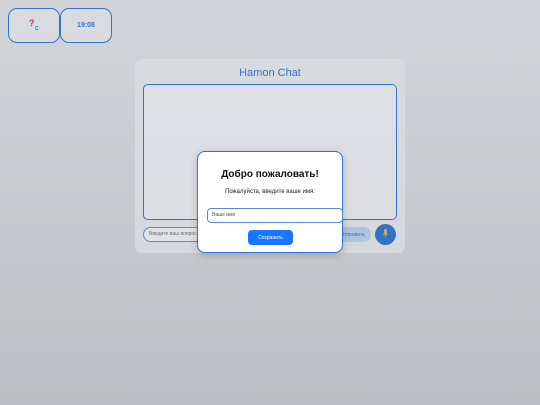 This screenshot has height=405, width=540. I want to click on name-input: Ваше имя, so click(275, 215).